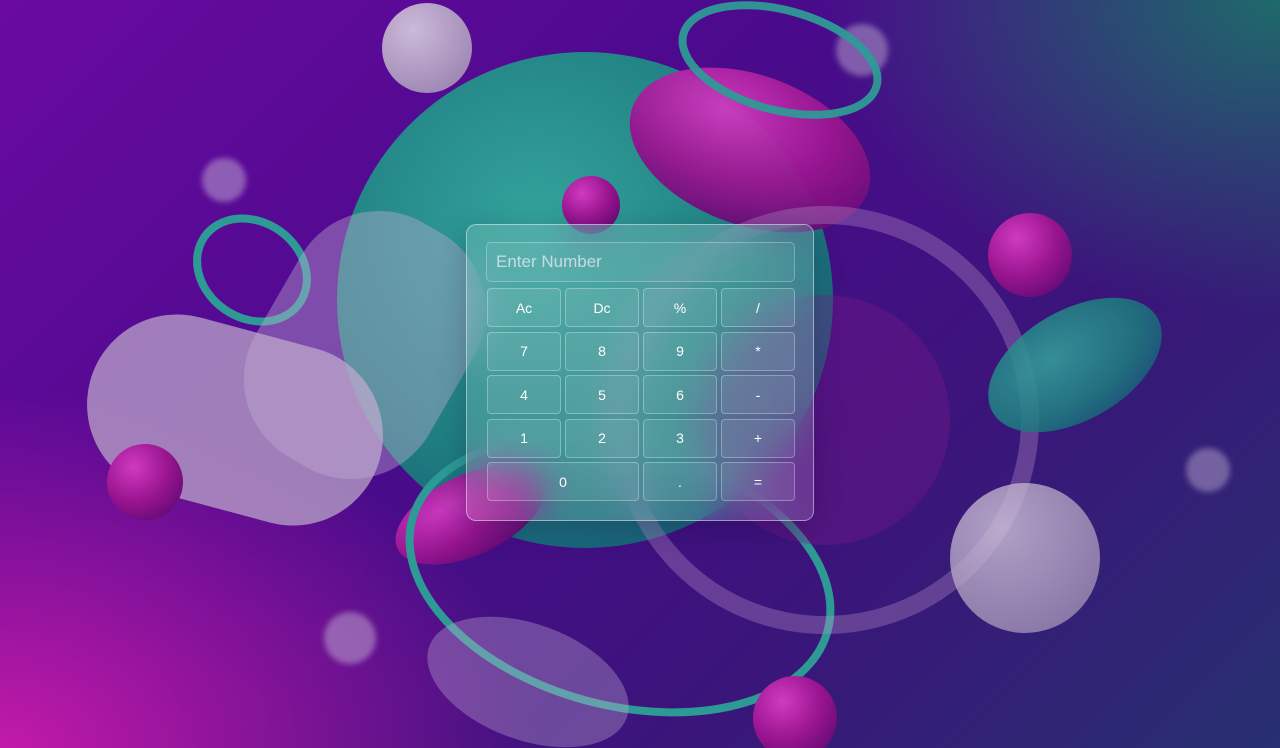  I want to click on glass-sphere-farright, so click(1208, 470).